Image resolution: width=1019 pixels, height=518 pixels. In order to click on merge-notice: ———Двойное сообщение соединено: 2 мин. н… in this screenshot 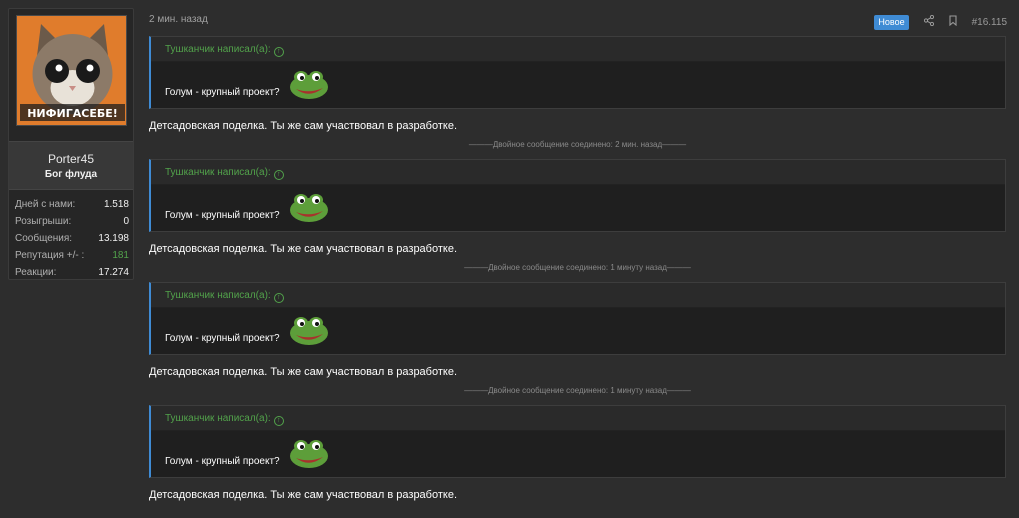, I will do `click(577, 144)`.